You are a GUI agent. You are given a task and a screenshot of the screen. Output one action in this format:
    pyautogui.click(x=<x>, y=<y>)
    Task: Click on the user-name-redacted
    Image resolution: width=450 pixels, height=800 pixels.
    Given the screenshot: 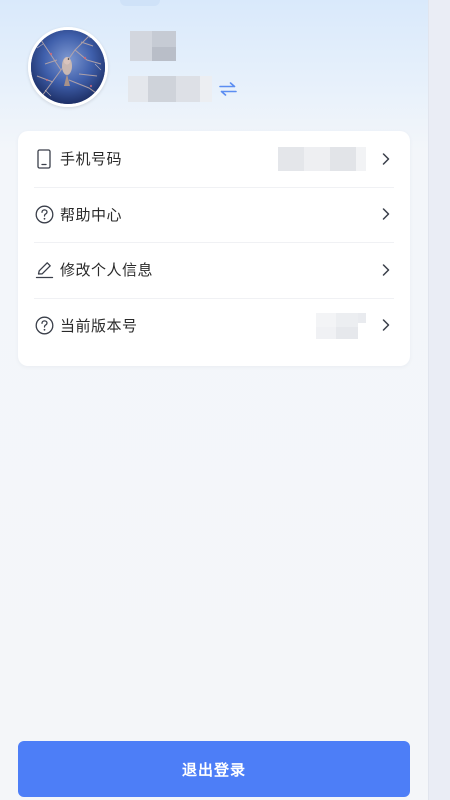 What is the action you would take?
    pyautogui.click(x=153, y=46)
    